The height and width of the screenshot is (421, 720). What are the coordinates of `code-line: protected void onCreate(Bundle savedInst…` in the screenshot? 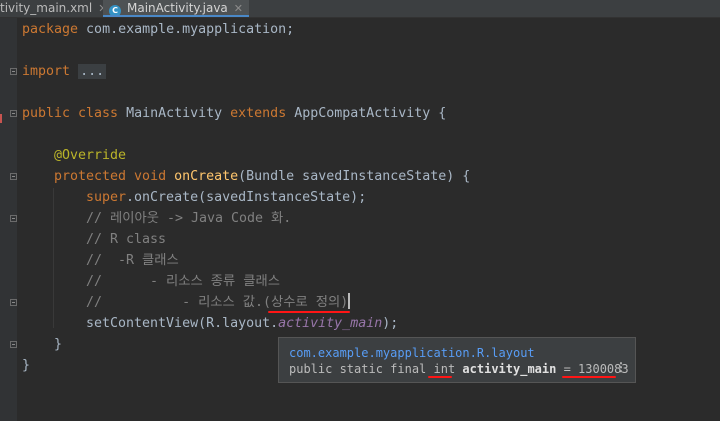 It's located at (262, 176).